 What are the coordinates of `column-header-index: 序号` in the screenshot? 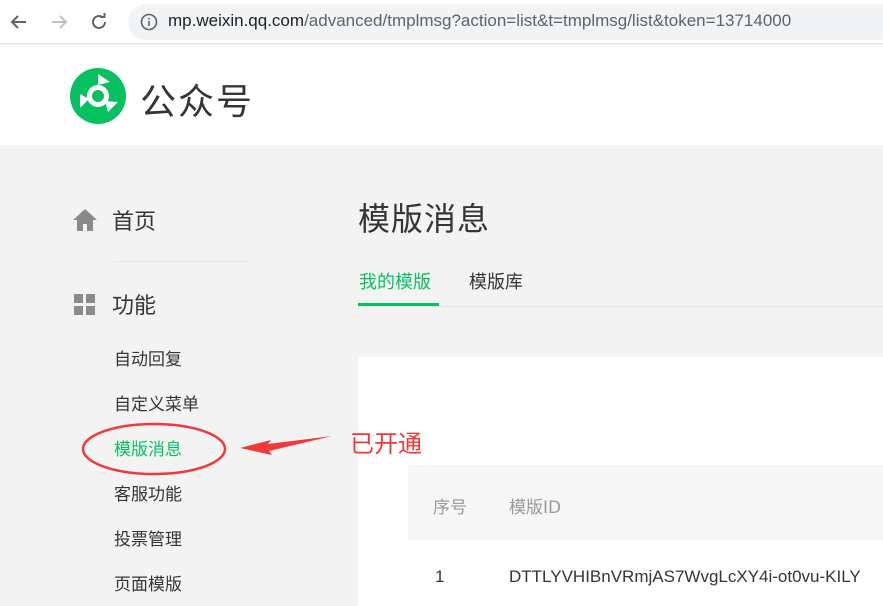 It's located at (450, 508).